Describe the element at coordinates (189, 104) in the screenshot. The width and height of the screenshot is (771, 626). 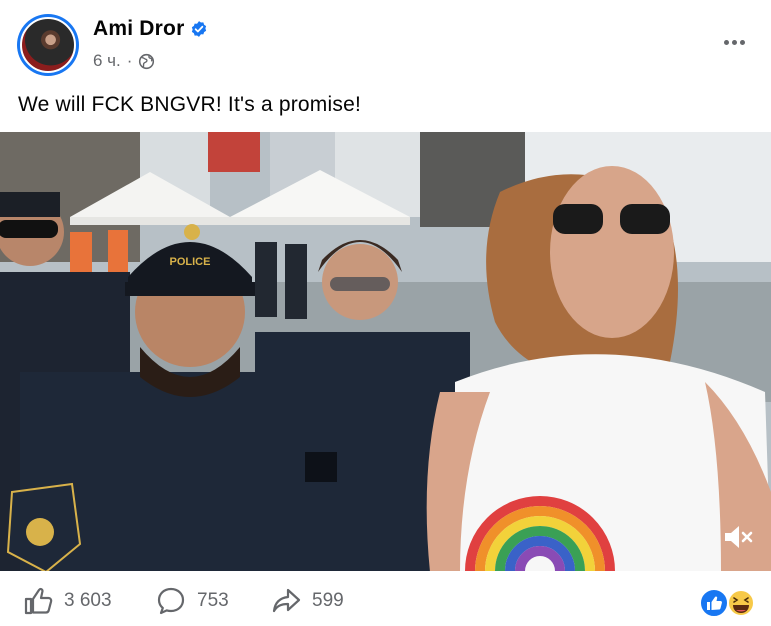
I see `post-text: We will FCK BNGVR! It's a promise!` at that location.